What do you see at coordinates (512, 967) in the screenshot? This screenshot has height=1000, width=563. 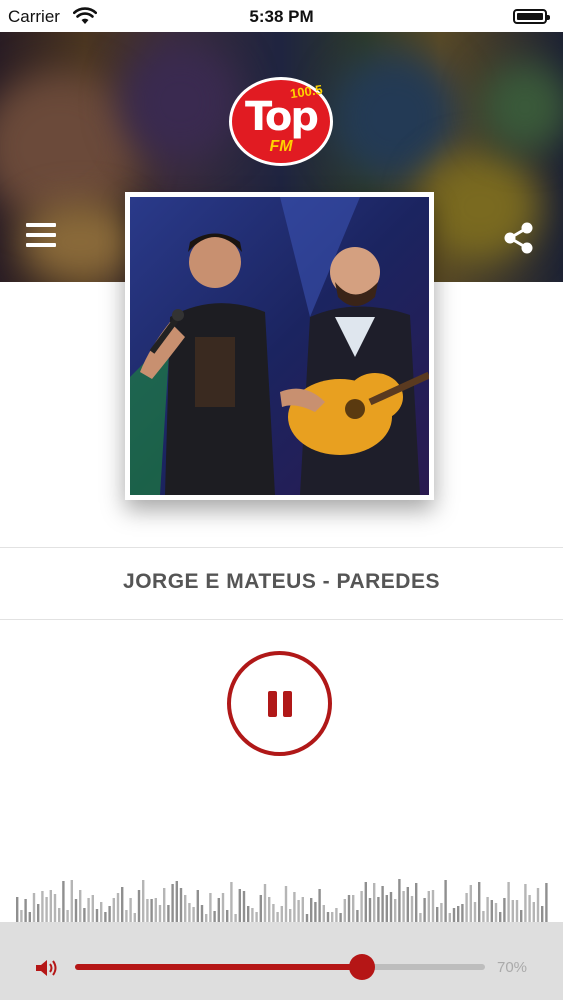 I see `volume-percent-label: 70%` at bounding box center [512, 967].